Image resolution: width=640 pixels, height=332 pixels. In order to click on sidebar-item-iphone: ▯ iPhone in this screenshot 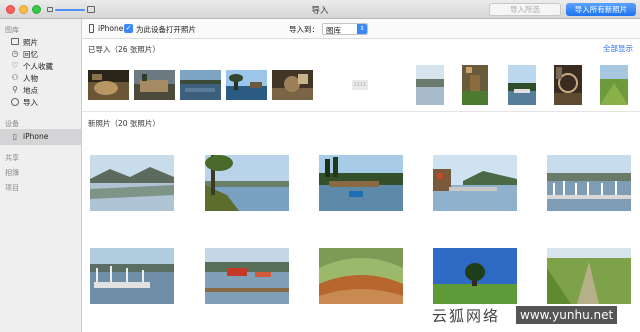, I will do `click(40, 137)`.